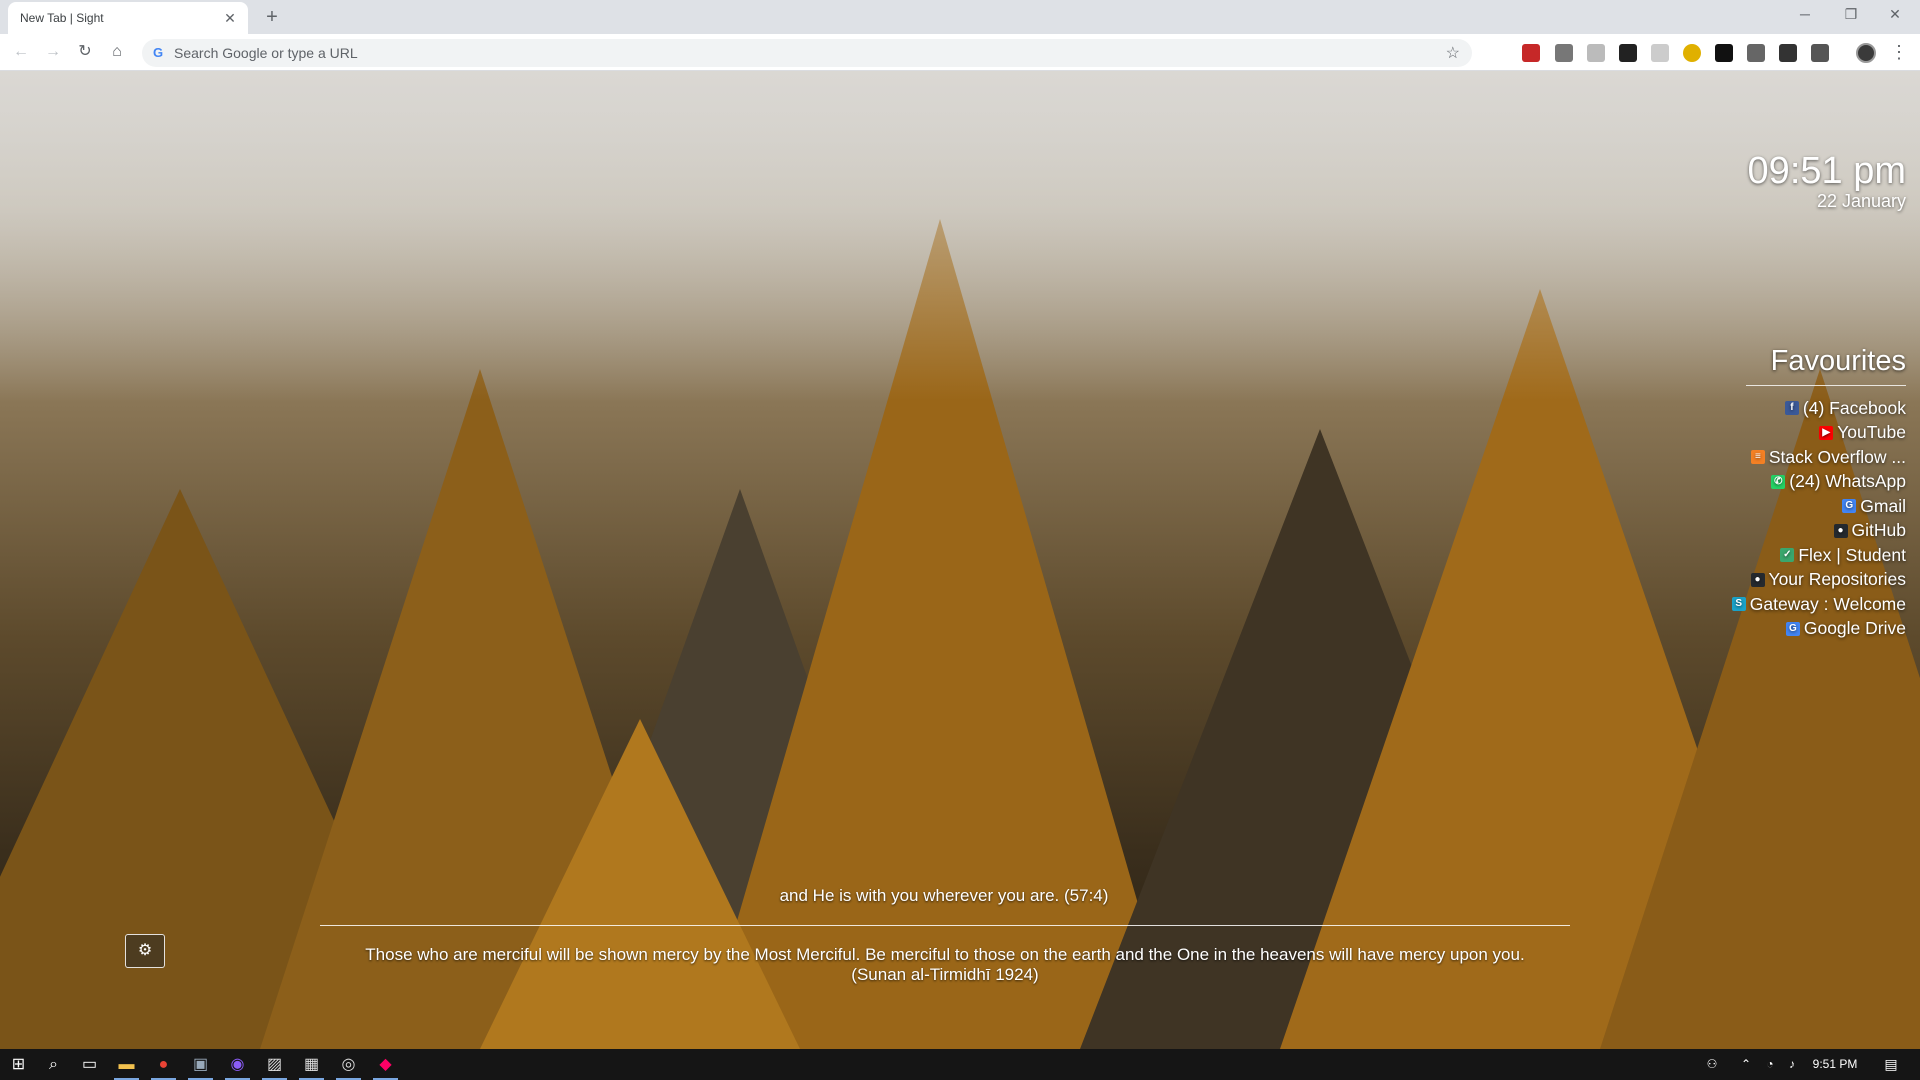  What do you see at coordinates (126, 1064) in the screenshot?
I see `file-explorer-icon: ▬` at bounding box center [126, 1064].